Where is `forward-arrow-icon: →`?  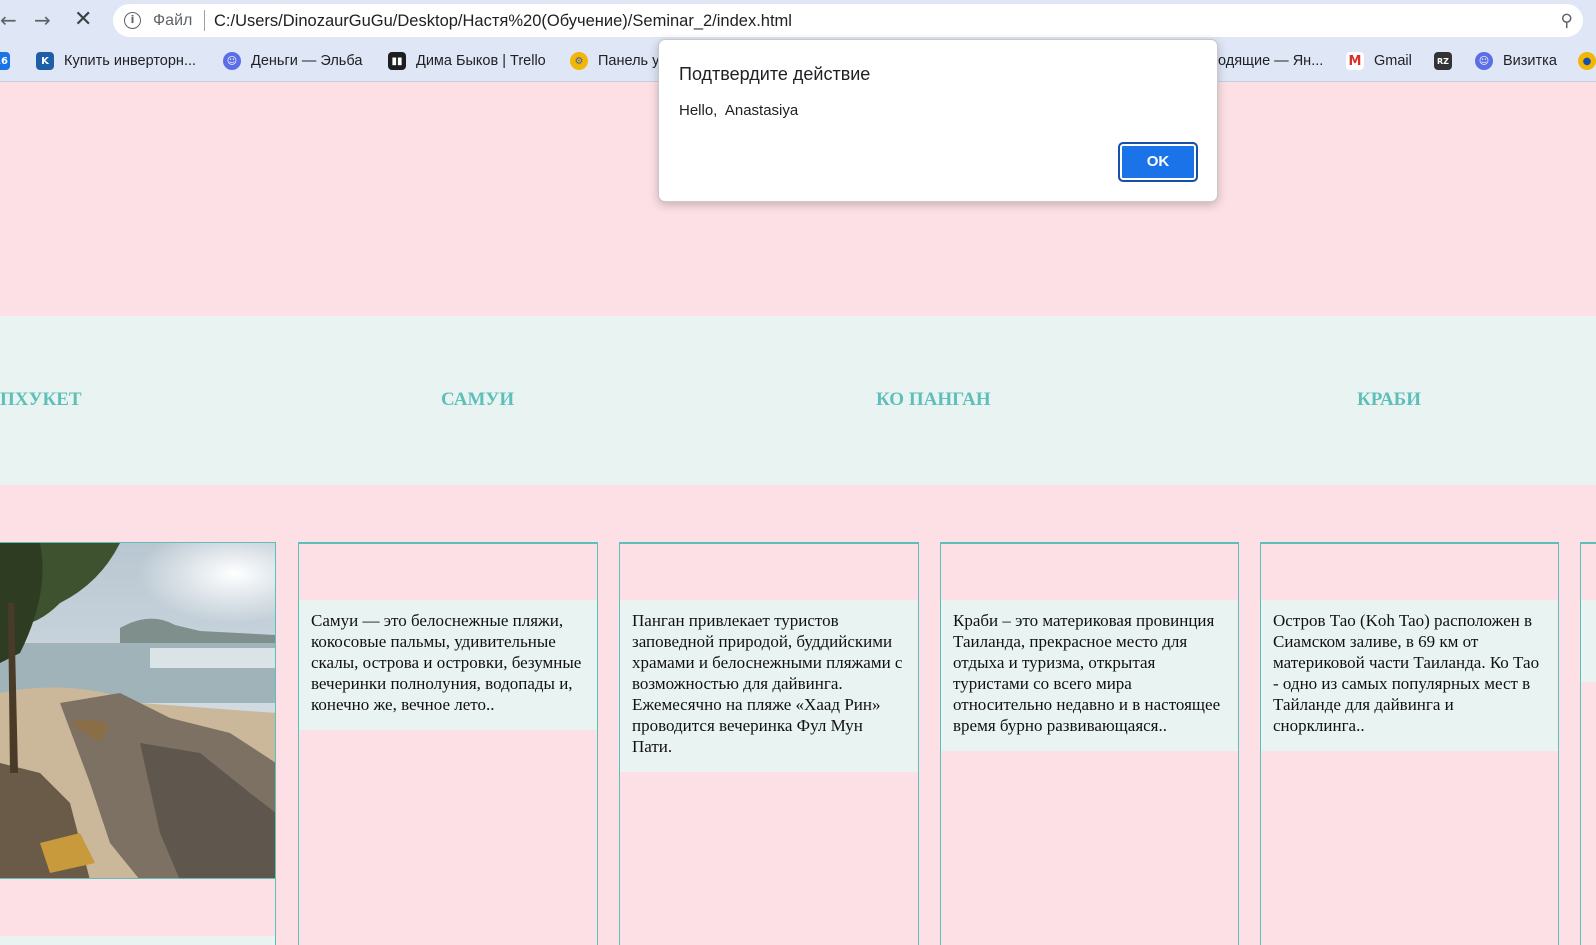 forward-arrow-icon: → is located at coordinates (42, 20).